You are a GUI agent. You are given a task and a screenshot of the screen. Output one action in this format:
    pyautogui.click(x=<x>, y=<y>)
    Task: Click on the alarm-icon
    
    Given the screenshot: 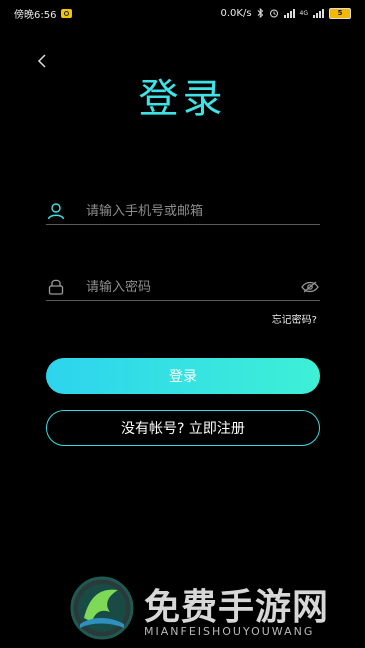 What is the action you would take?
    pyautogui.click(x=273, y=13)
    